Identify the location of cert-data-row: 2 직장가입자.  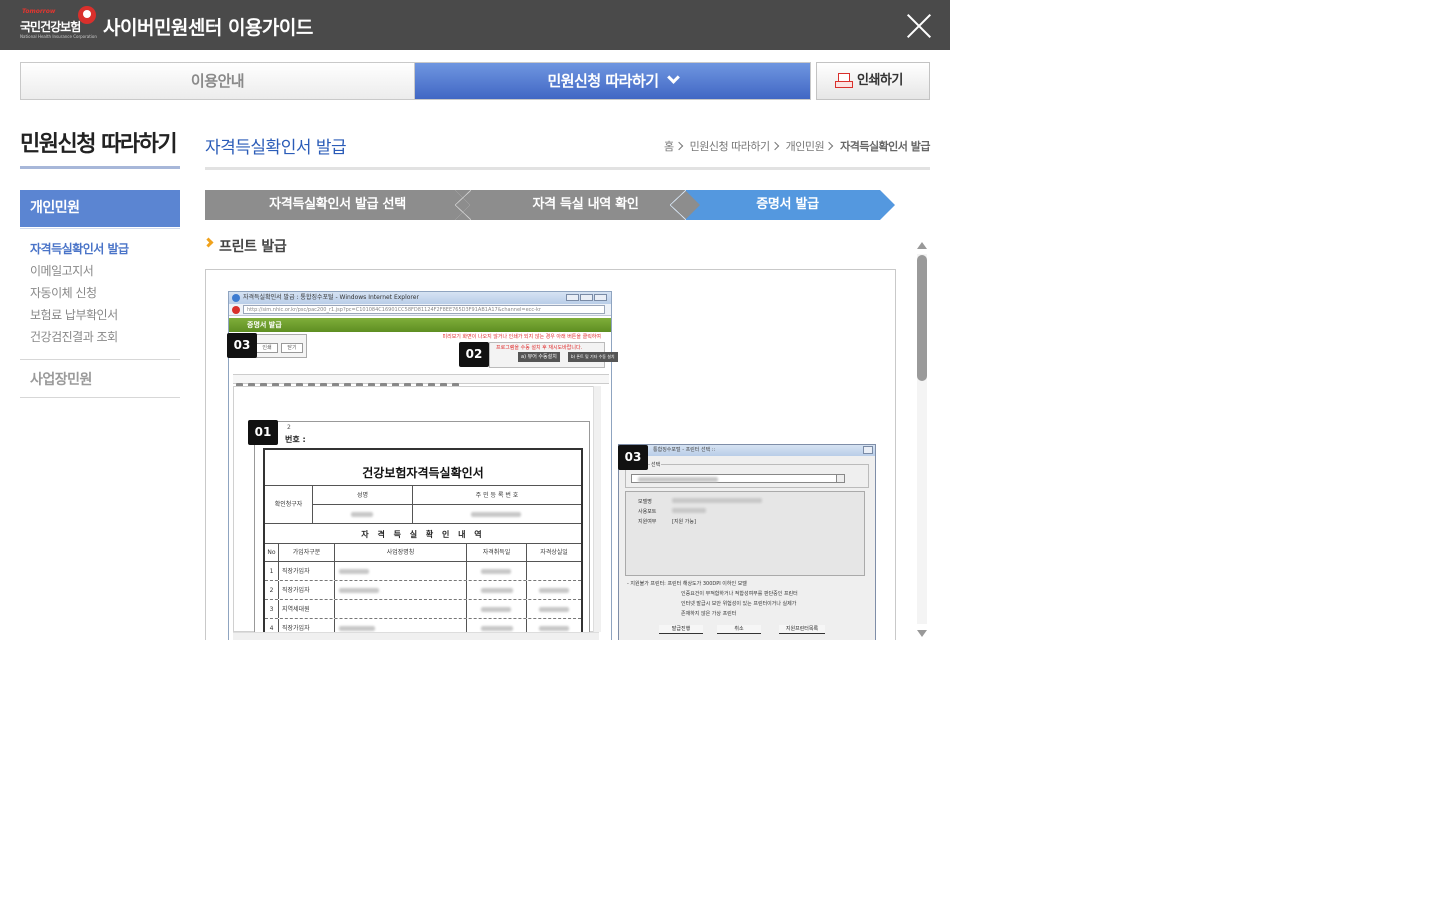
(423, 590).